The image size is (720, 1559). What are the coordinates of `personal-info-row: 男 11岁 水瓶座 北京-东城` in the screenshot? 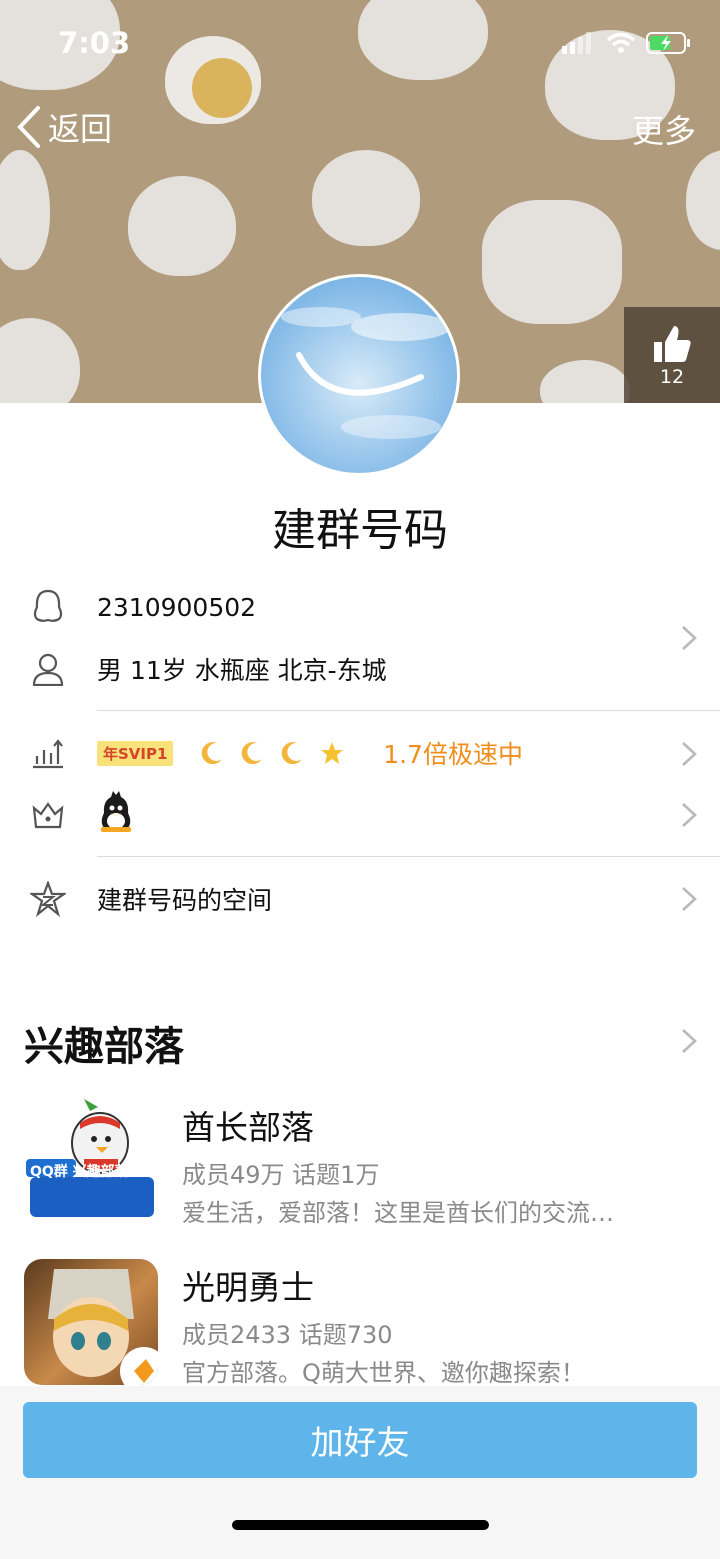 It's located at (360, 669).